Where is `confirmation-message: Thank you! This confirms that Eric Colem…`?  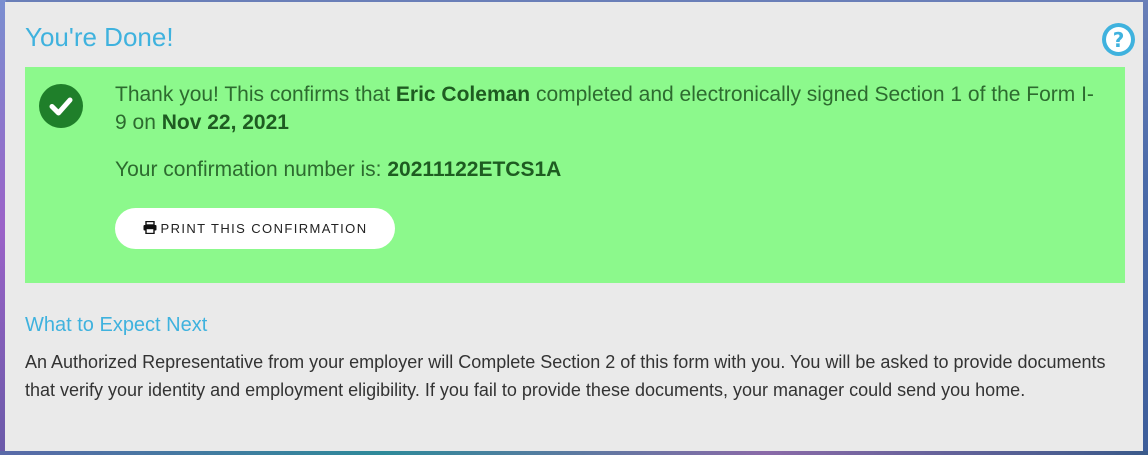 confirmation-message: Thank you! This confirms that Eric Colem… is located at coordinates (605, 109).